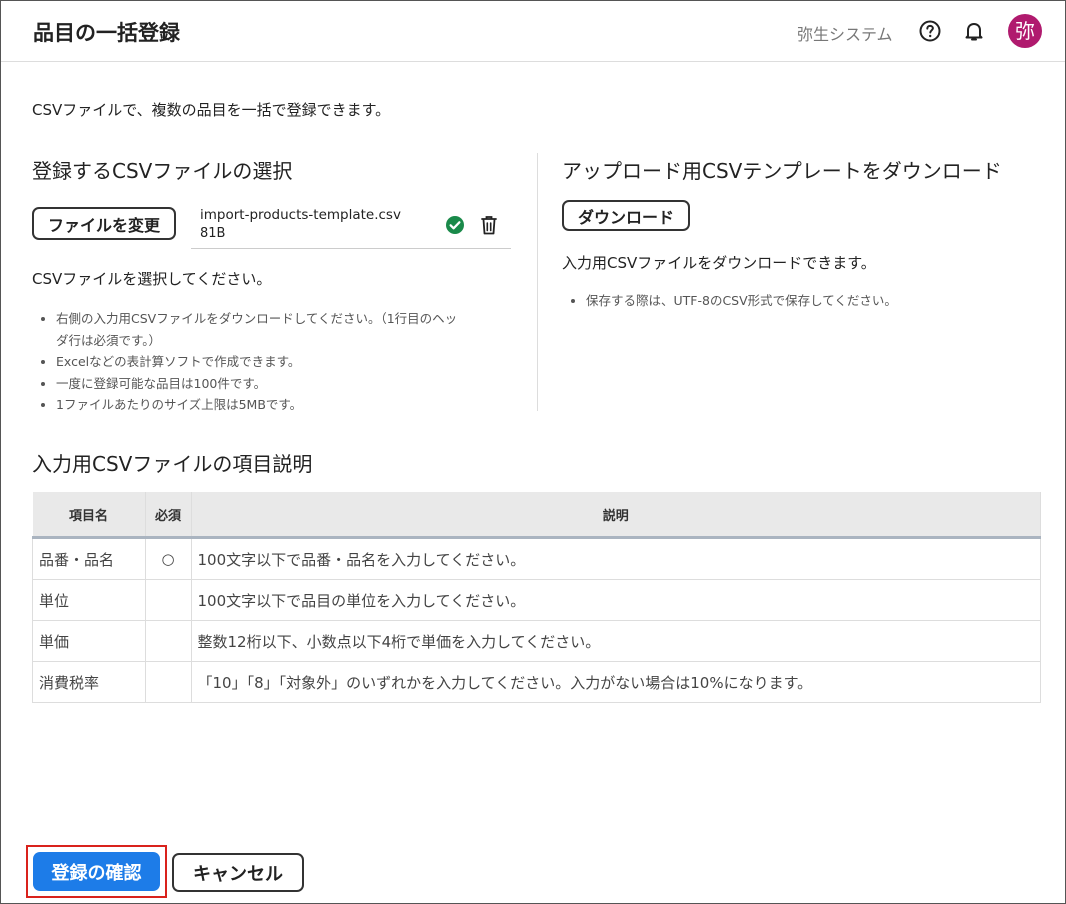 This screenshot has height=904, width=1066. I want to click on table-row: 単価 整数12桁以下、小数点以下4桁で単価を入力してください。, so click(536, 641).